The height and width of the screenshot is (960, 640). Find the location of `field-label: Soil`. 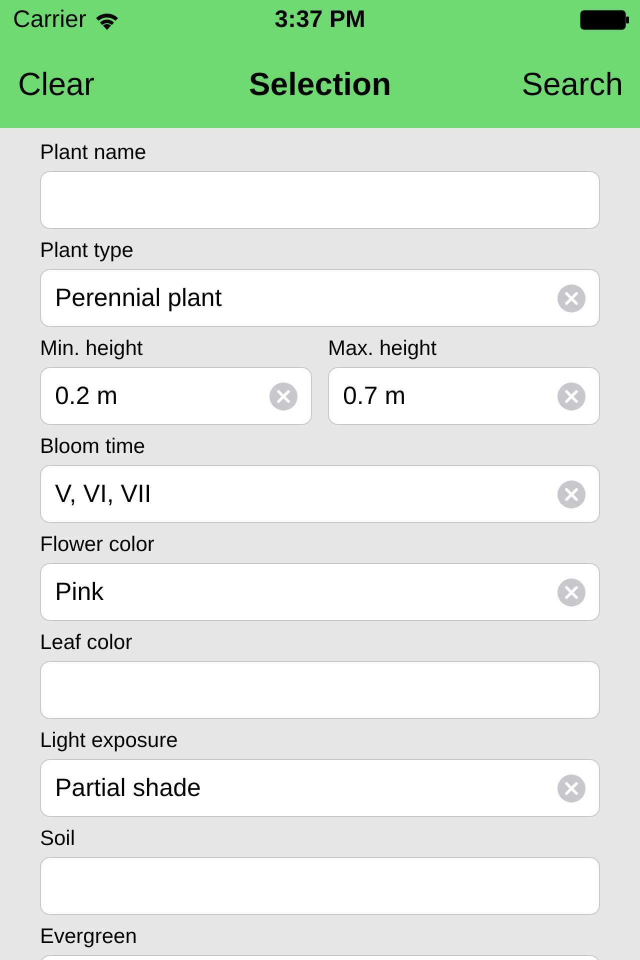

field-label: Soil is located at coordinates (58, 839).